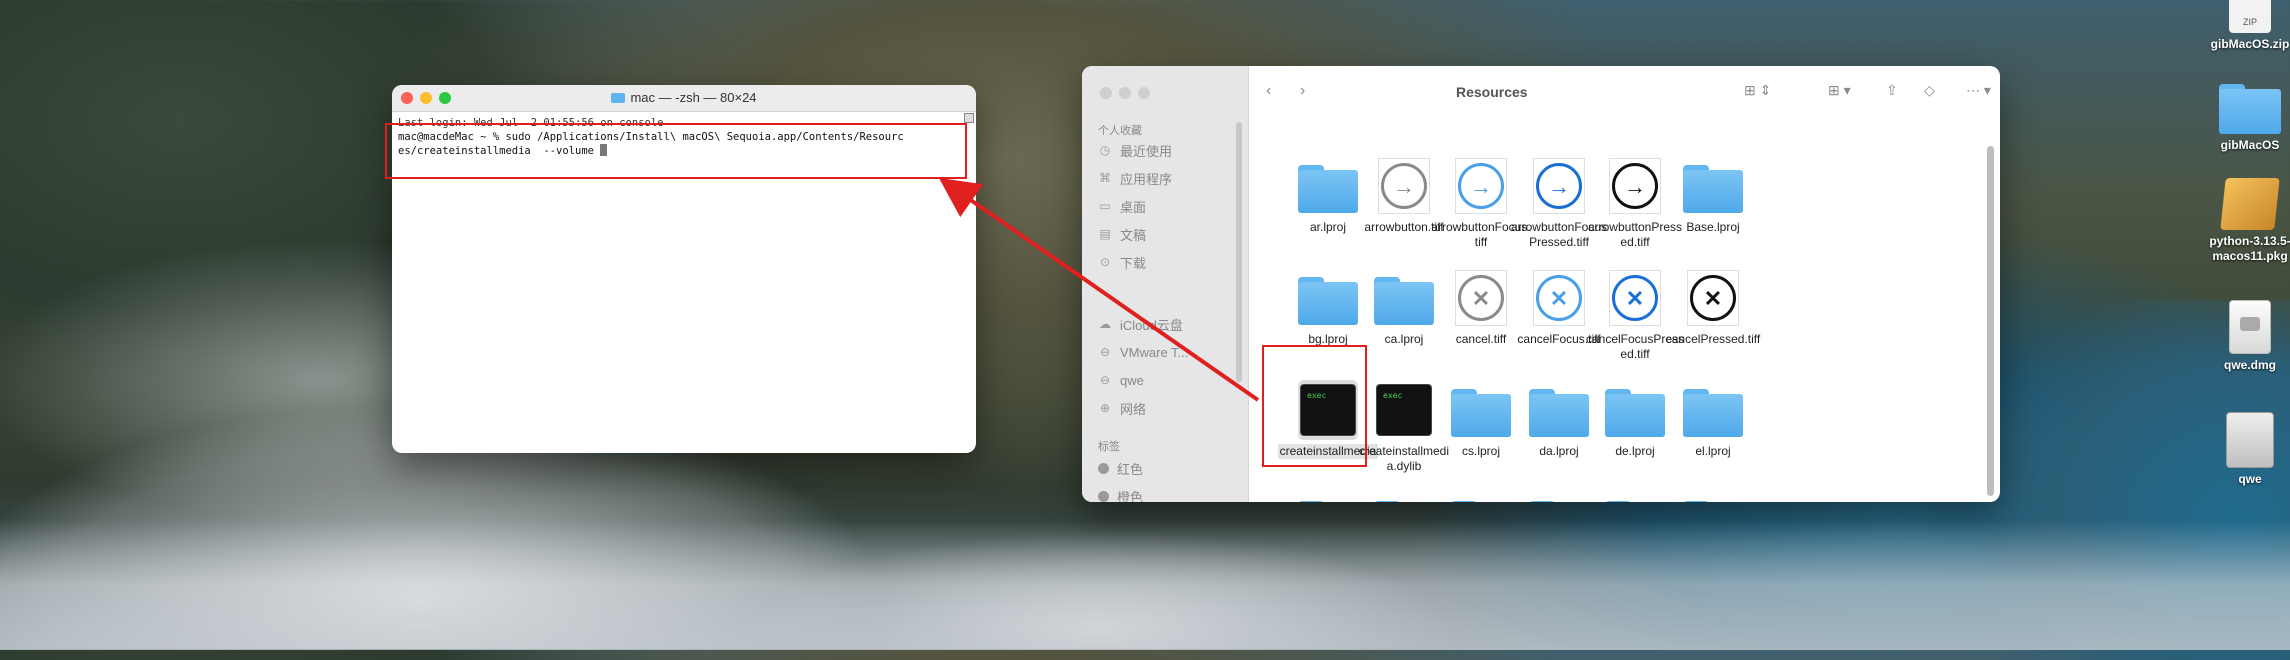 The width and height of the screenshot is (2290, 660). I want to click on desktop-item-label: gibMacOS.zip, so click(2250, 44).